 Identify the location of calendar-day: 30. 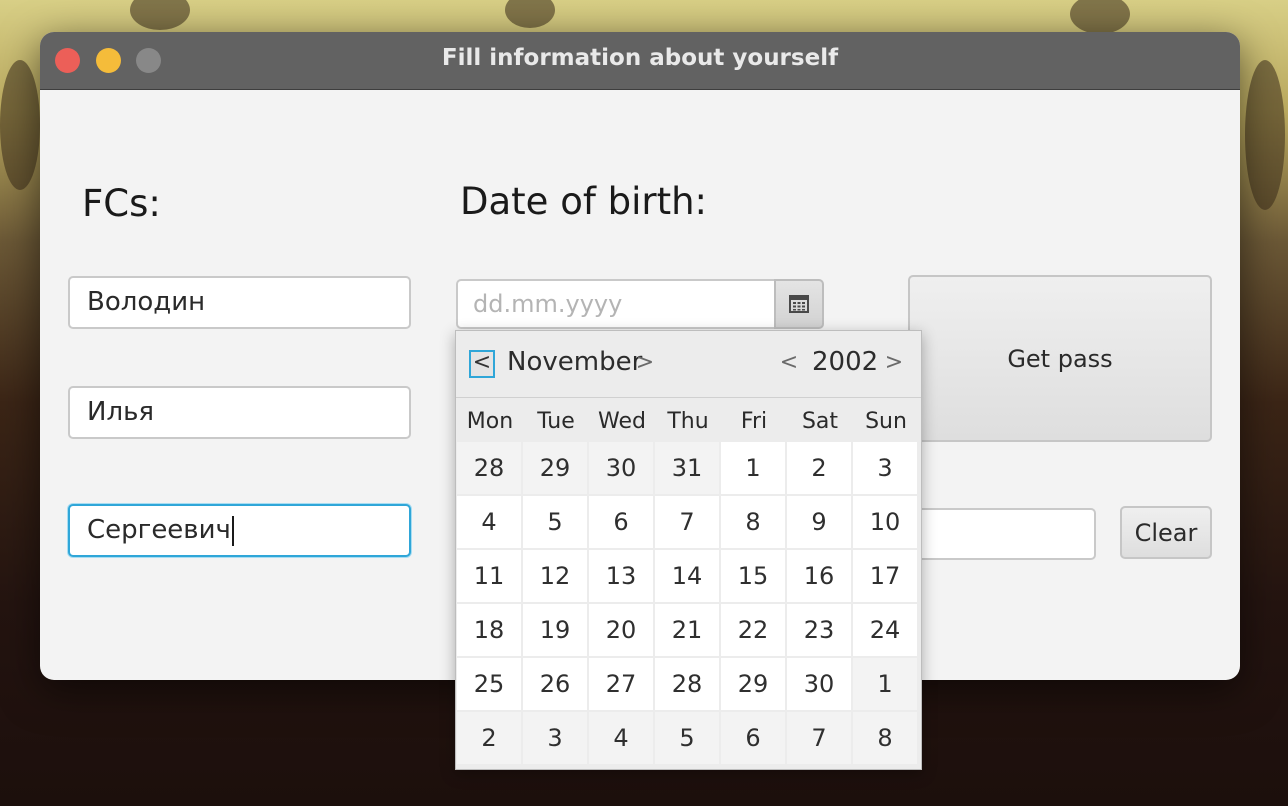
(820, 685).